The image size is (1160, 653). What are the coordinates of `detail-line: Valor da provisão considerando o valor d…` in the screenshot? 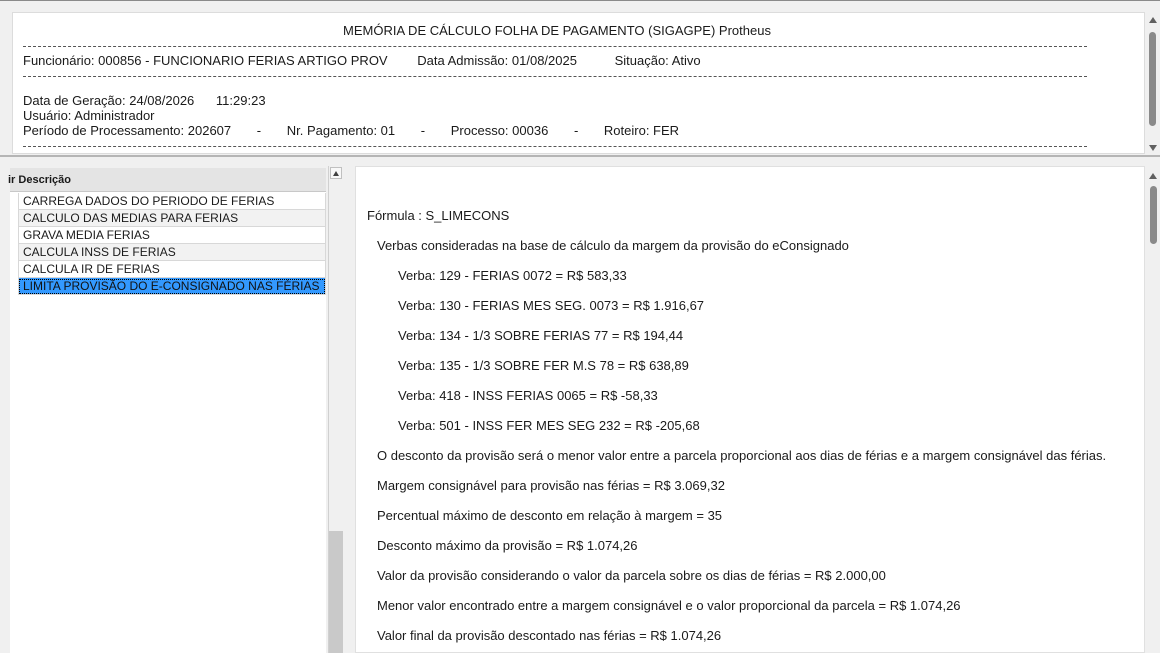 It's located at (631, 575).